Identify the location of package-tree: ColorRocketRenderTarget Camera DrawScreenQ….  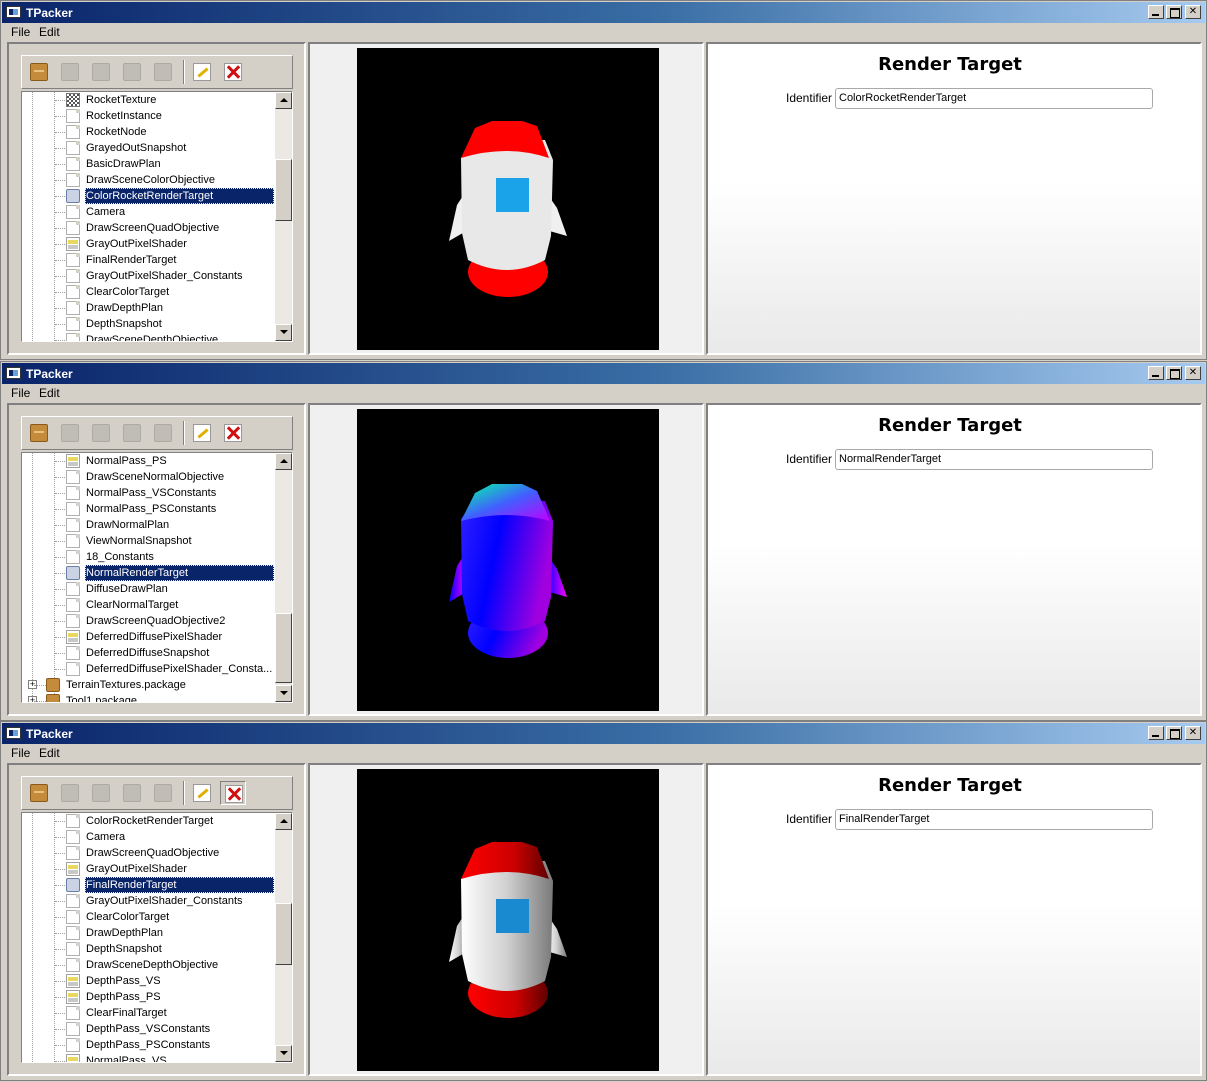
(157, 937).